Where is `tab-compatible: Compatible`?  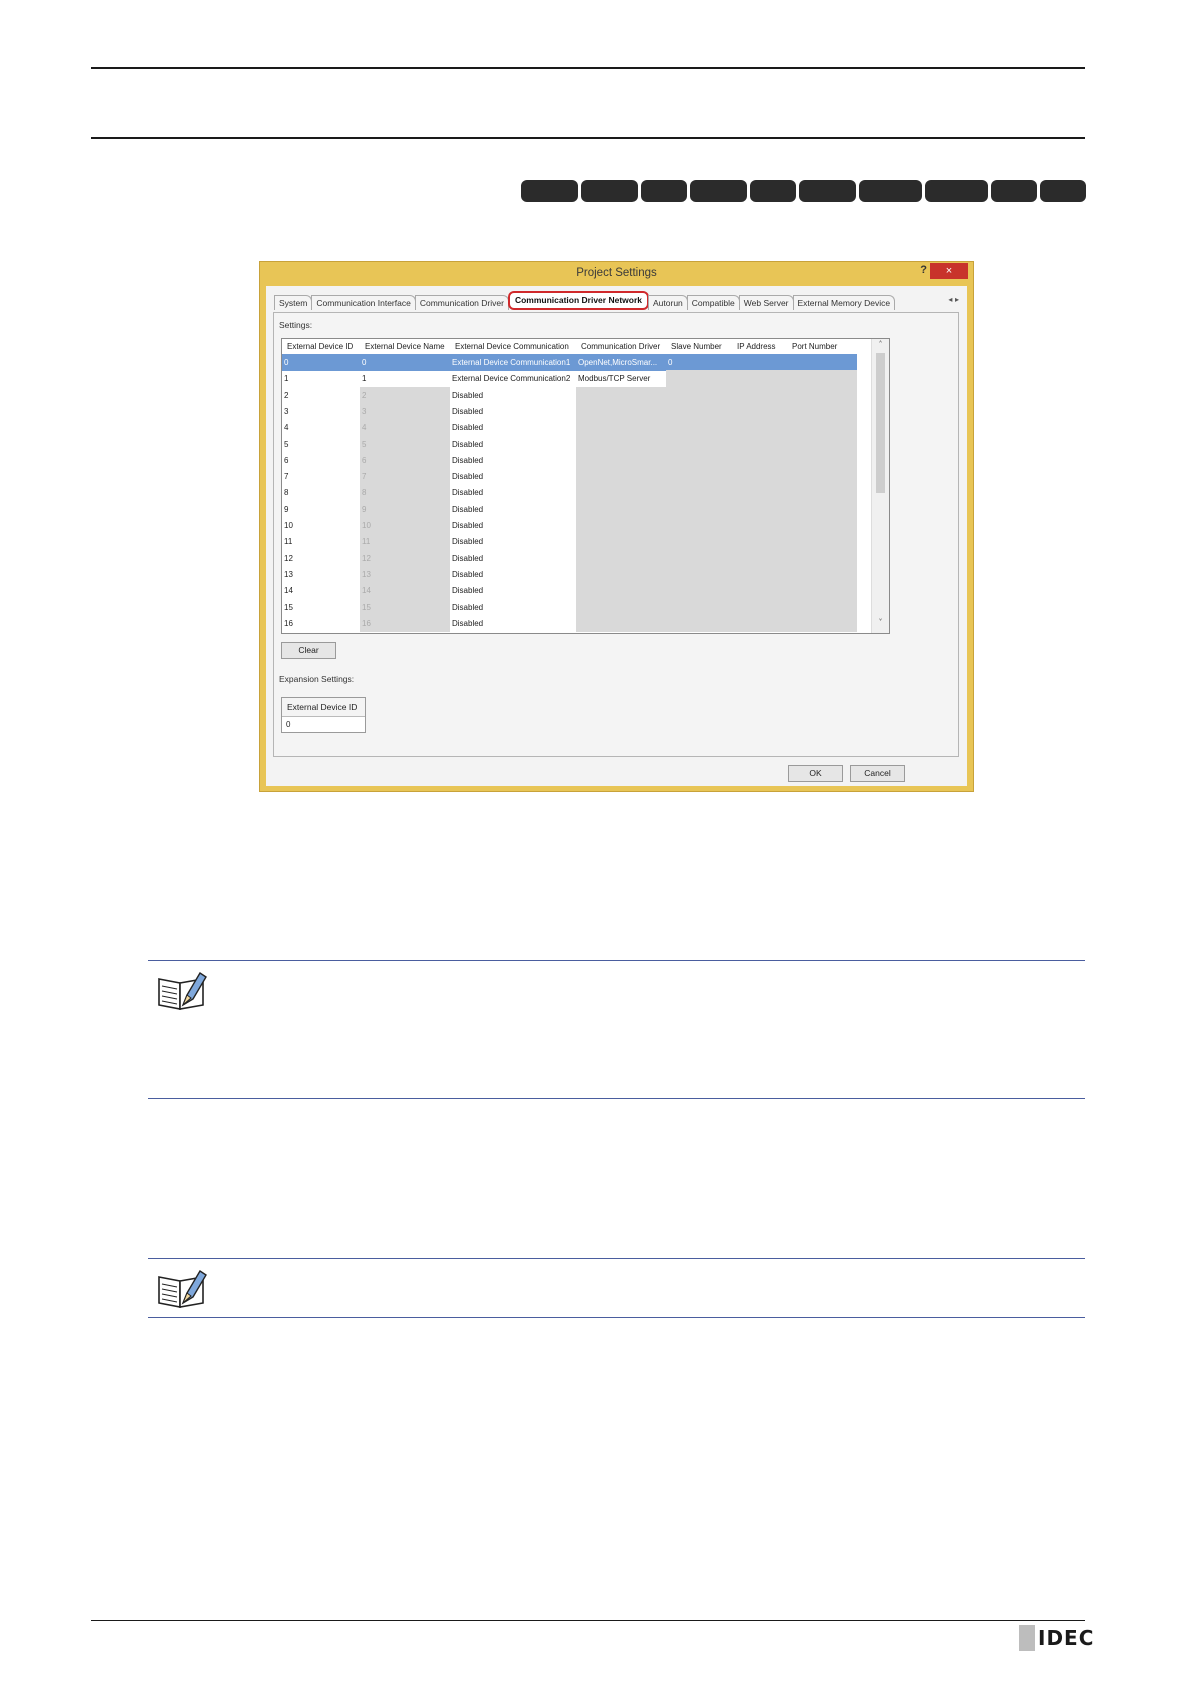
tab-compatible: Compatible is located at coordinates (713, 302).